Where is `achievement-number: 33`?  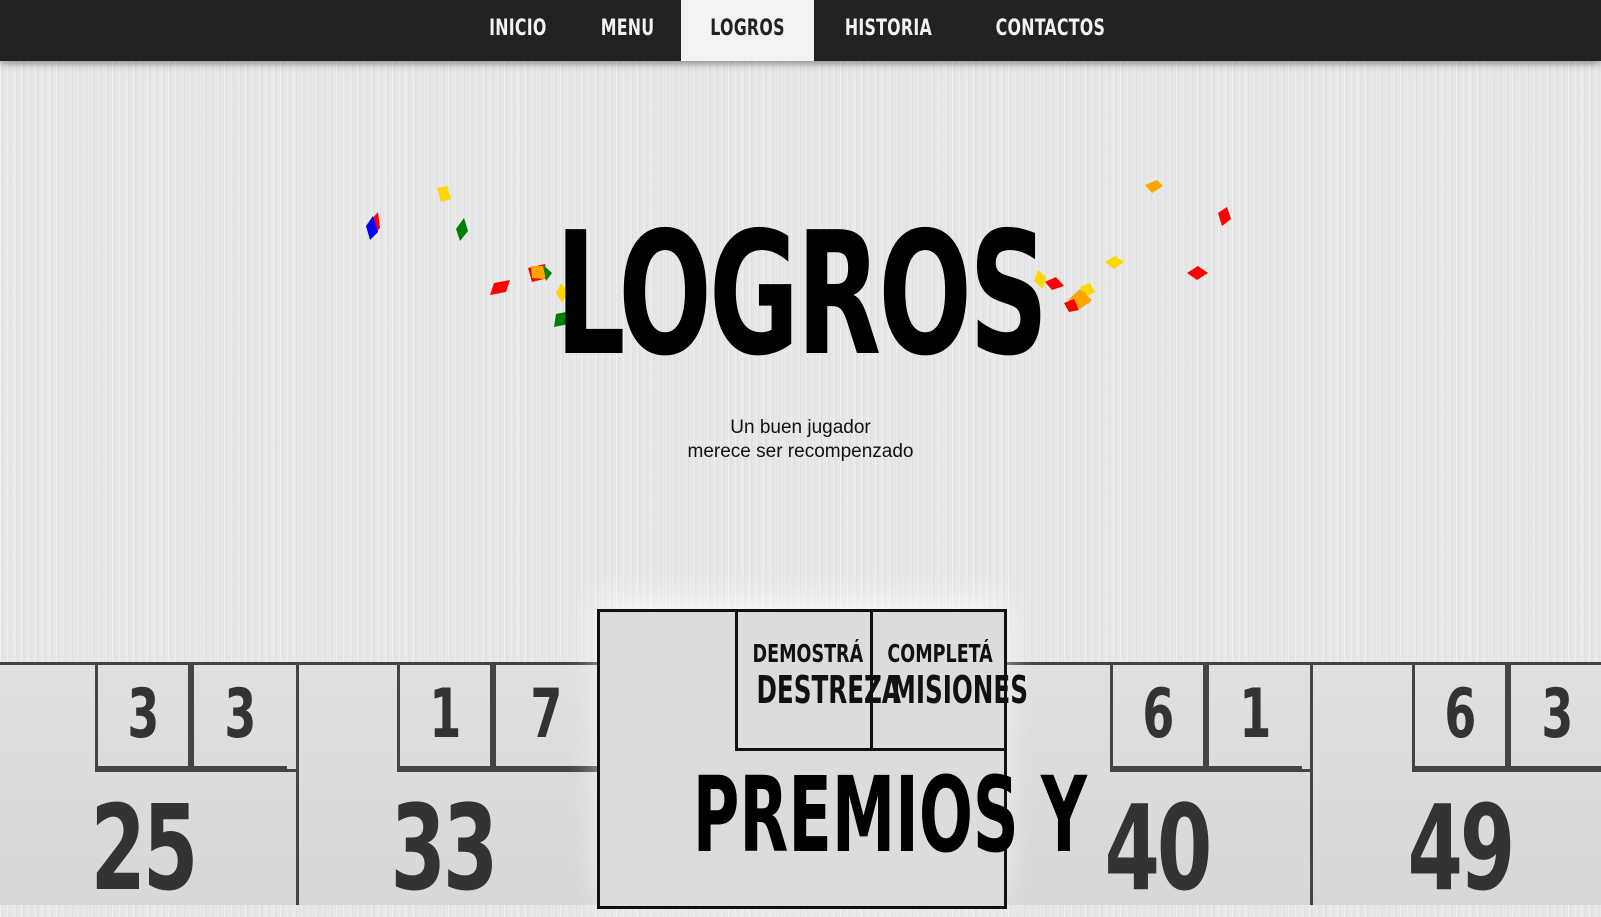
achievement-number: 33 is located at coordinates (444, 848).